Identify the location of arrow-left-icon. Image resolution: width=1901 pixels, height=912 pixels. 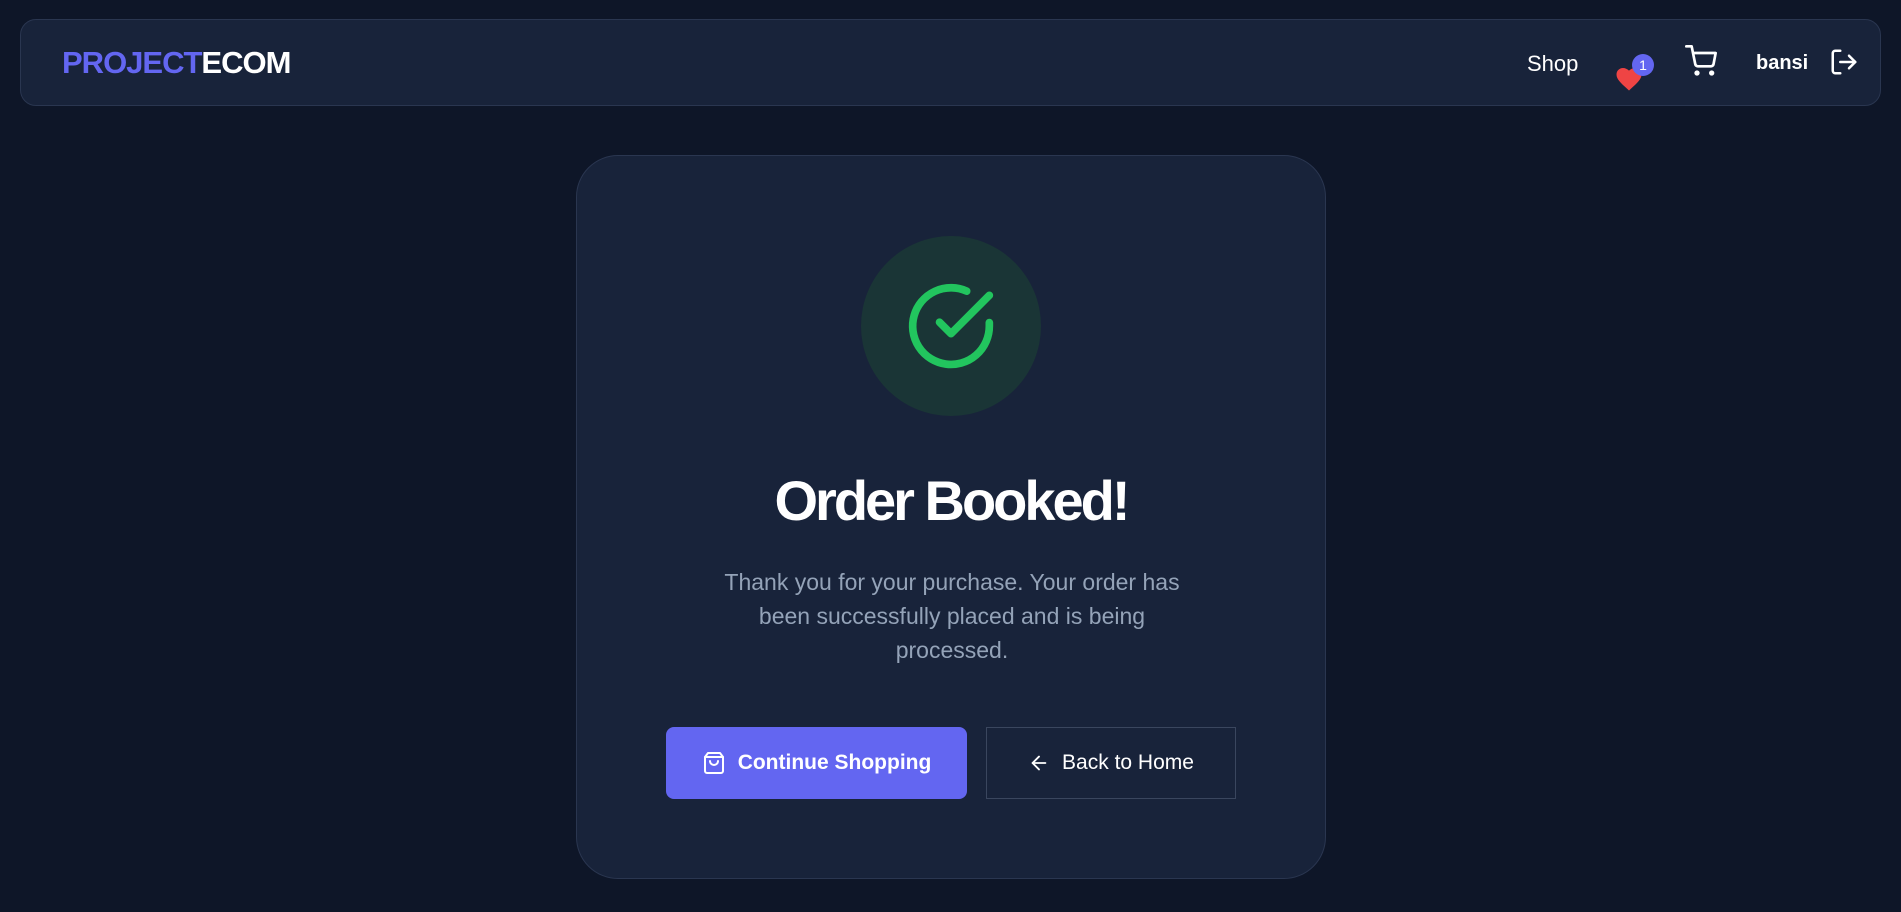
(1039, 763).